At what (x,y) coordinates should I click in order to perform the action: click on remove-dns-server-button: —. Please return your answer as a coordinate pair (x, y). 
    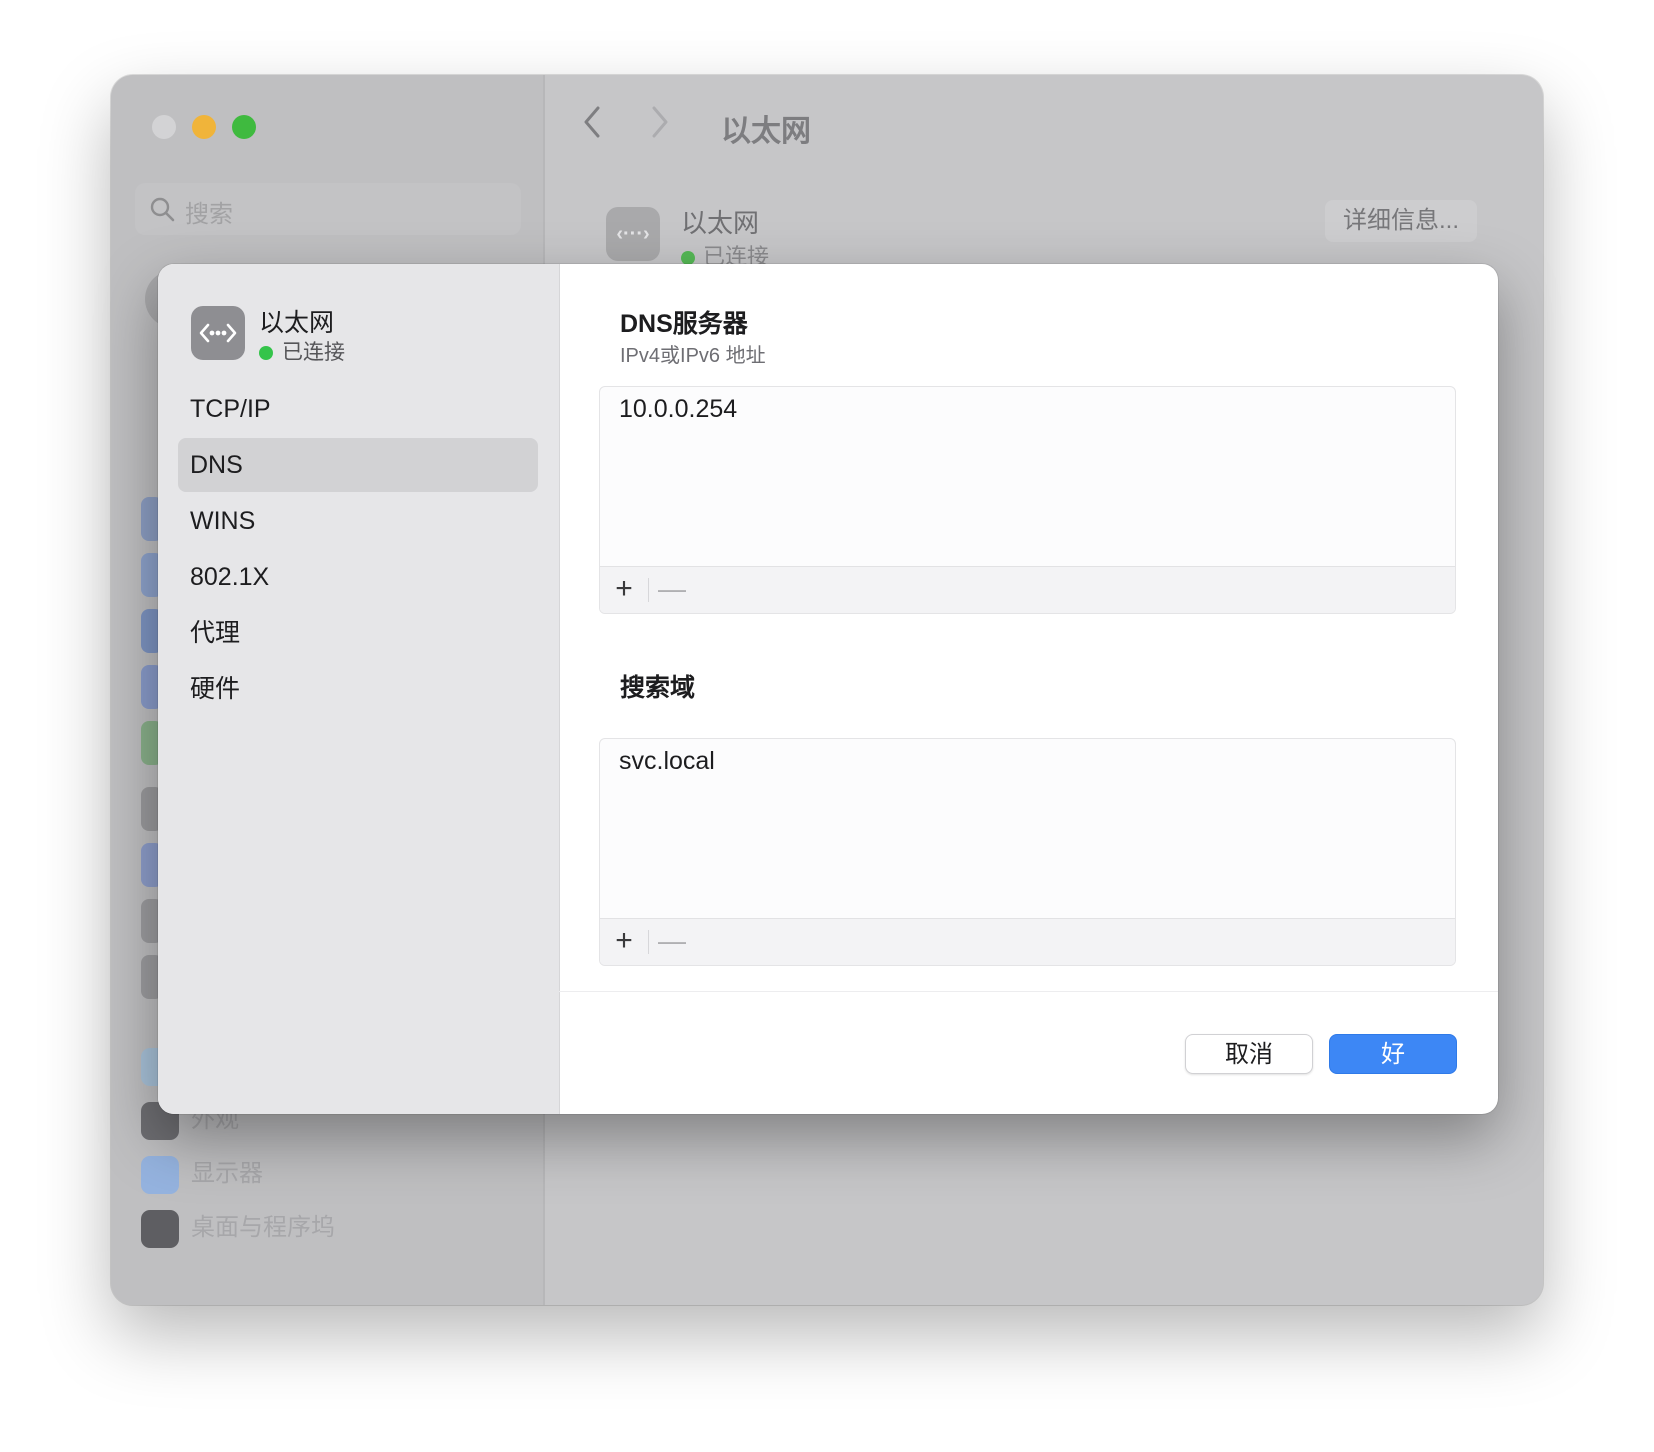
    Looking at the image, I should click on (672, 589).